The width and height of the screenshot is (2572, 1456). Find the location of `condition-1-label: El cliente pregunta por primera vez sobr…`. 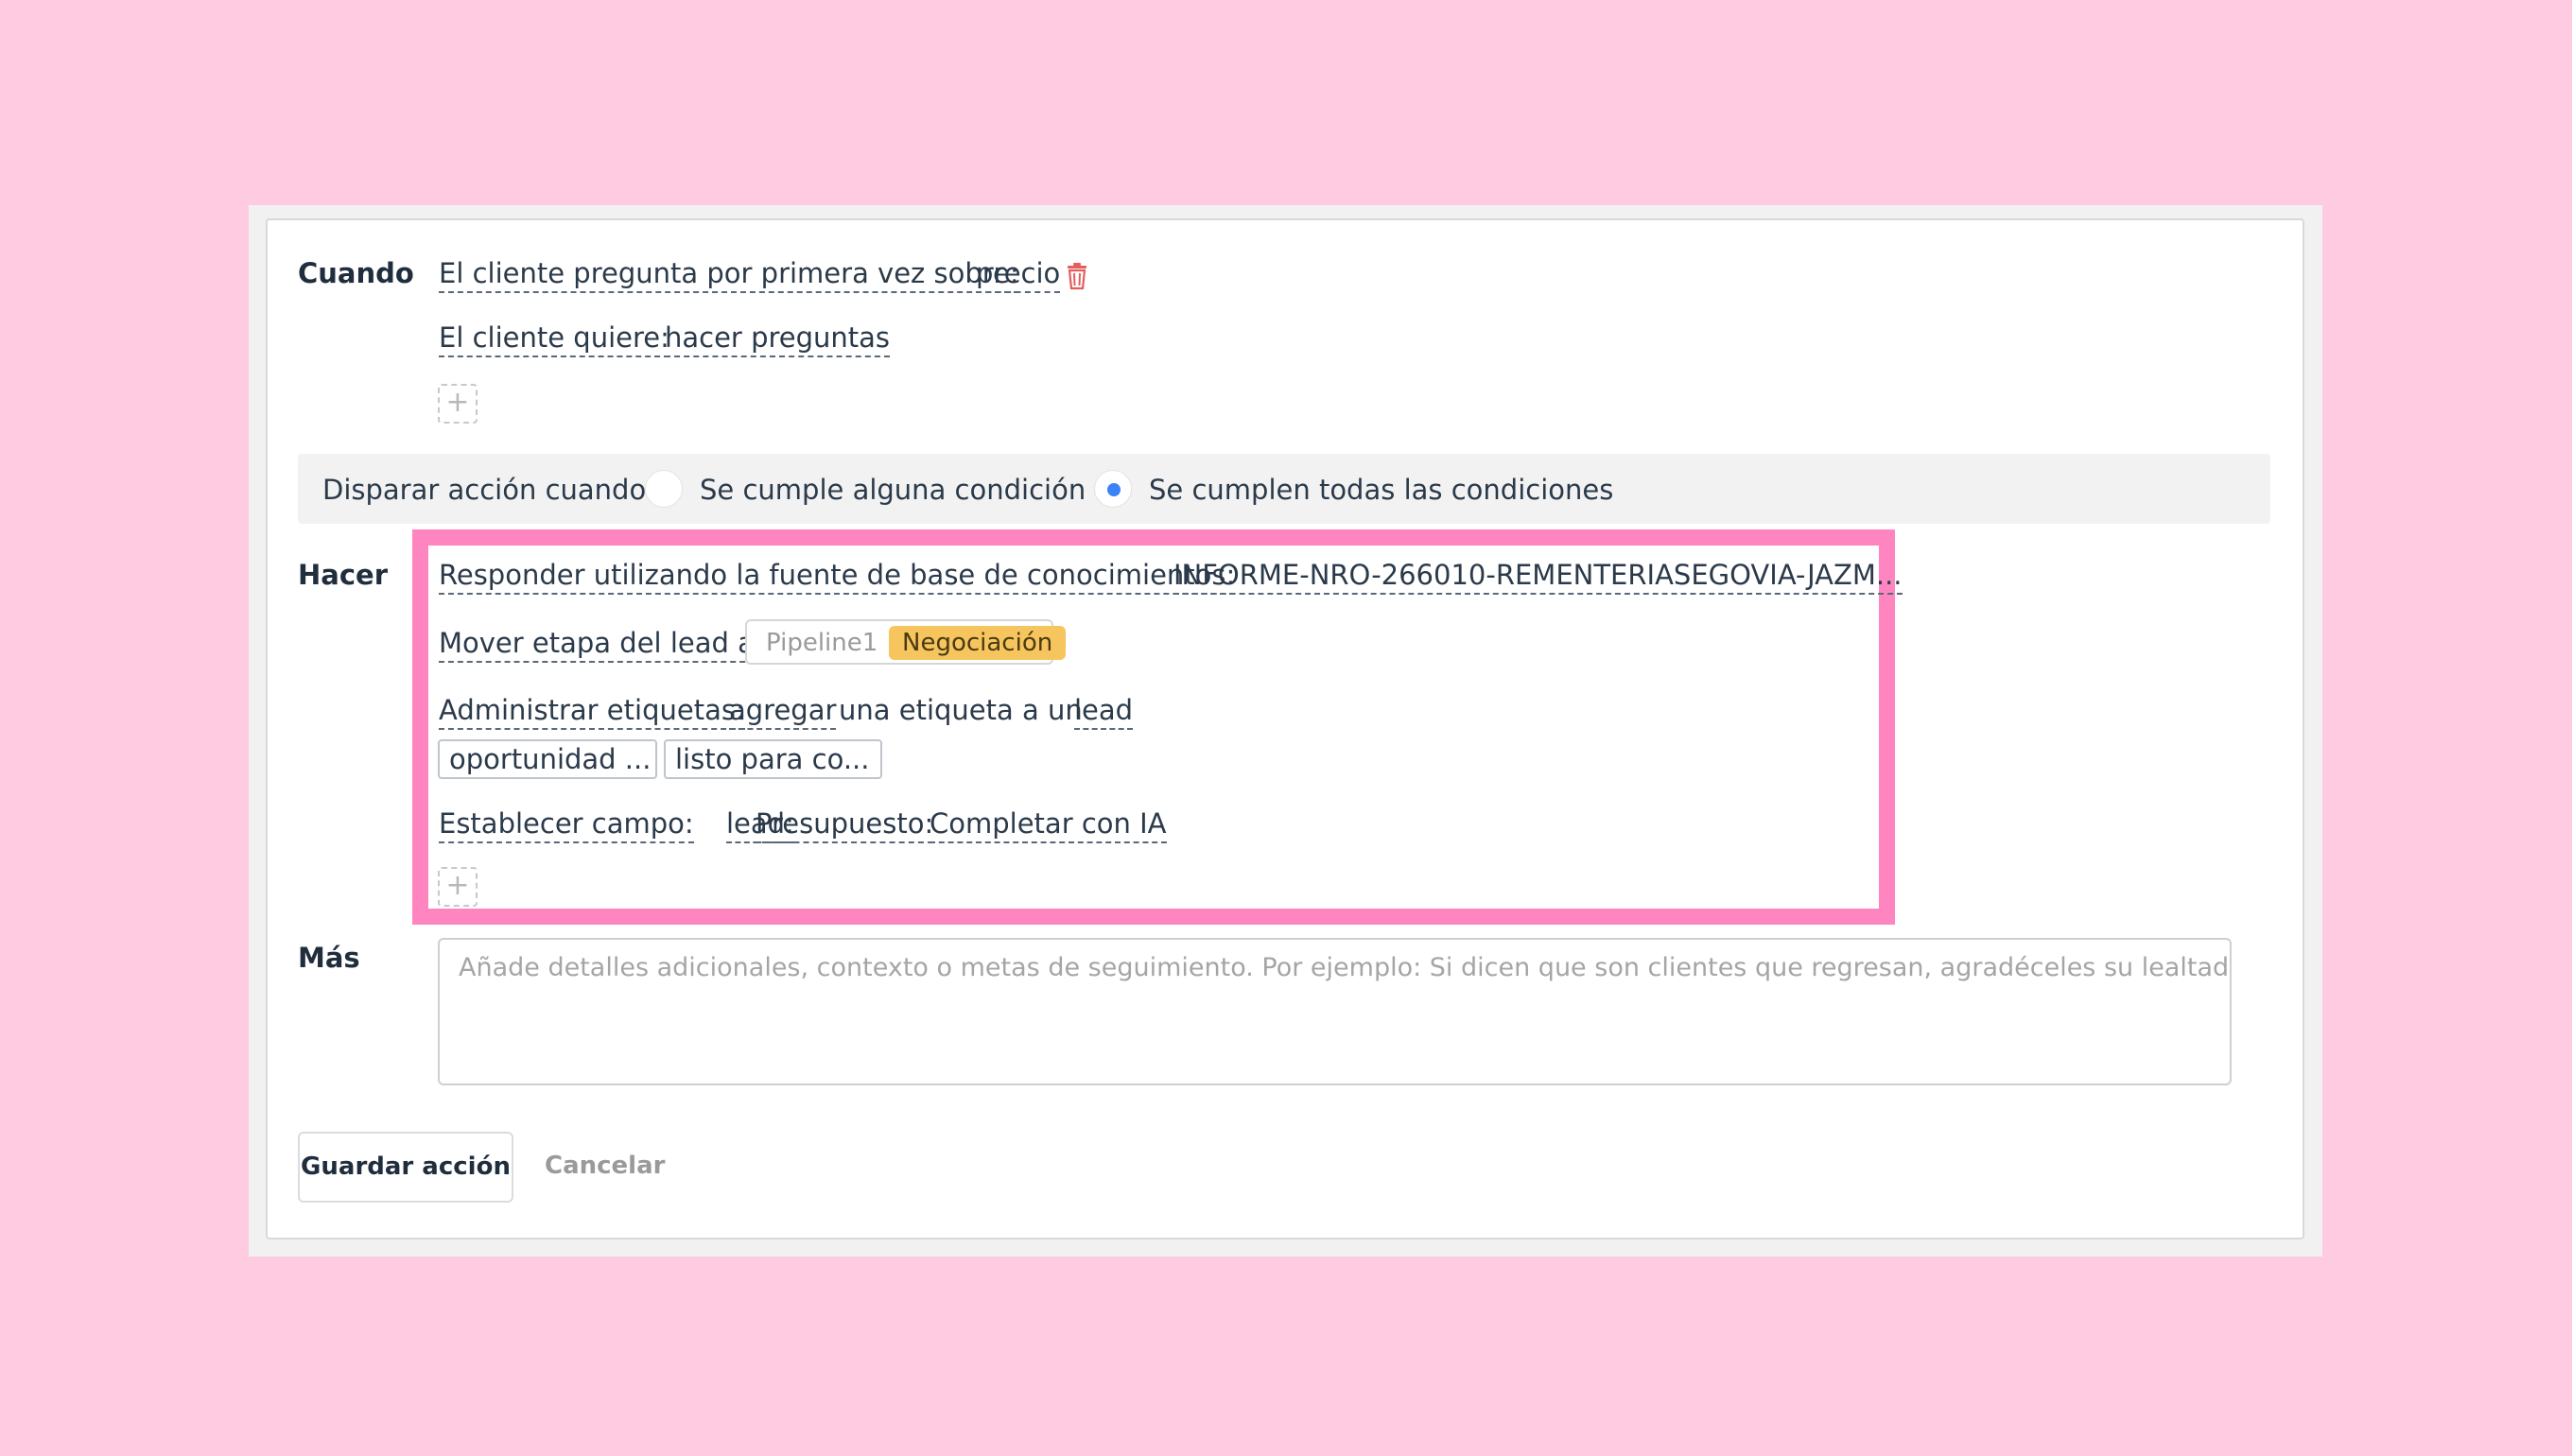

condition-1-label: El cliente pregunta por primera vez sobr… is located at coordinates (729, 275).